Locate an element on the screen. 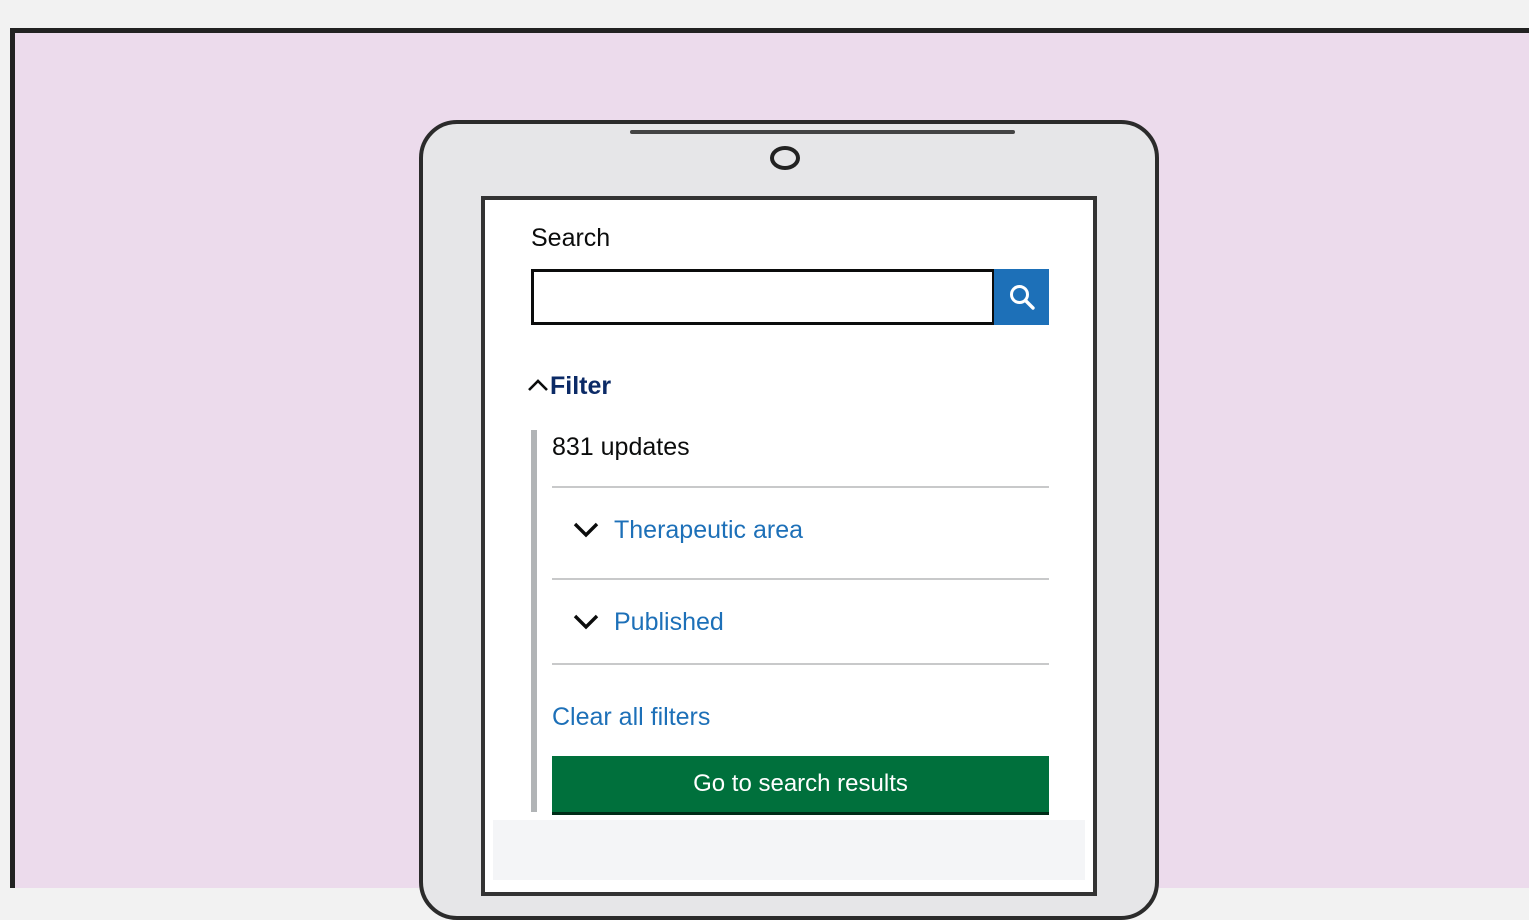  chevron-up-icon is located at coordinates (538, 385).